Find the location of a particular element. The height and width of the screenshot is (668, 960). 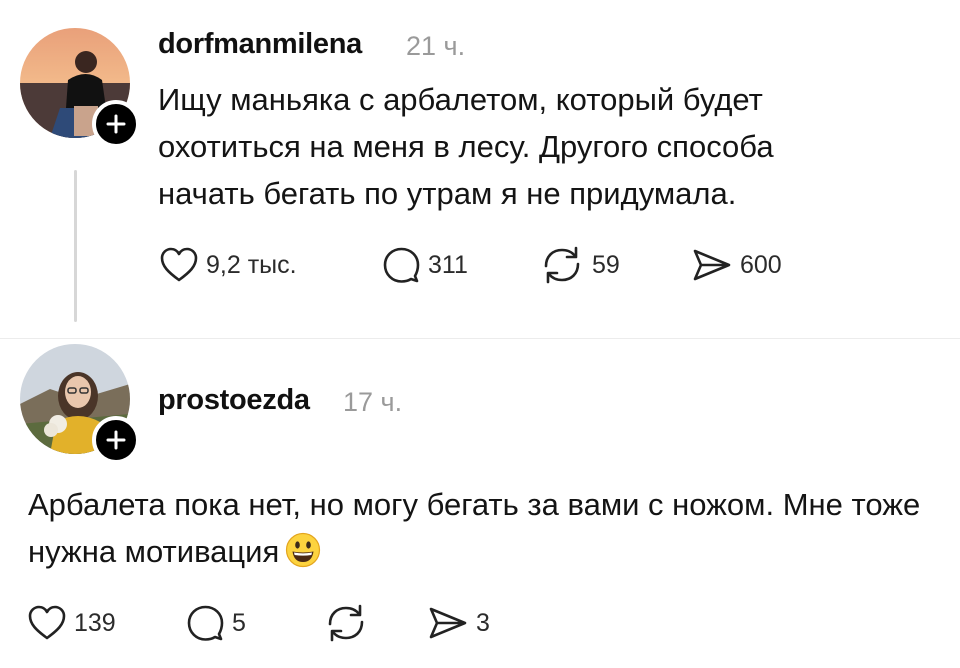

timestamp: 17 ч. is located at coordinates (373, 402).